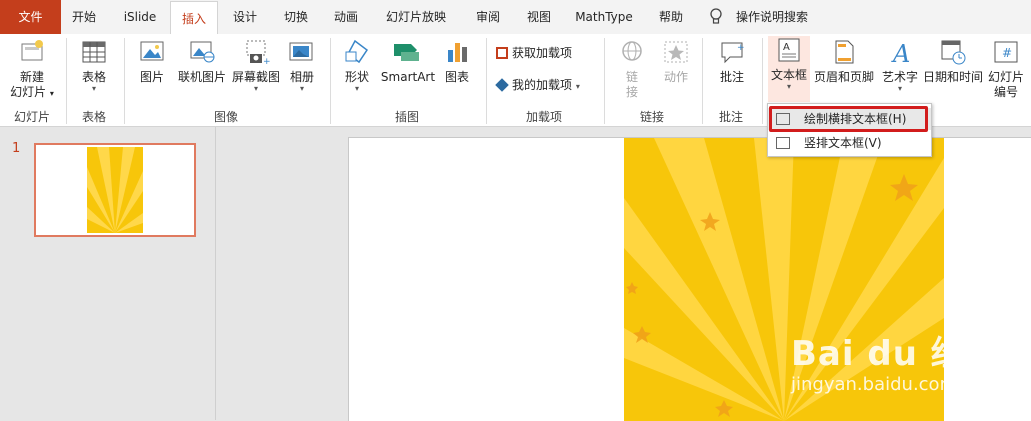 The width and height of the screenshot is (1031, 421). Describe the element at coordinates (258, 53) in the screenshot. I see `screenshot-icon: +` at that location.